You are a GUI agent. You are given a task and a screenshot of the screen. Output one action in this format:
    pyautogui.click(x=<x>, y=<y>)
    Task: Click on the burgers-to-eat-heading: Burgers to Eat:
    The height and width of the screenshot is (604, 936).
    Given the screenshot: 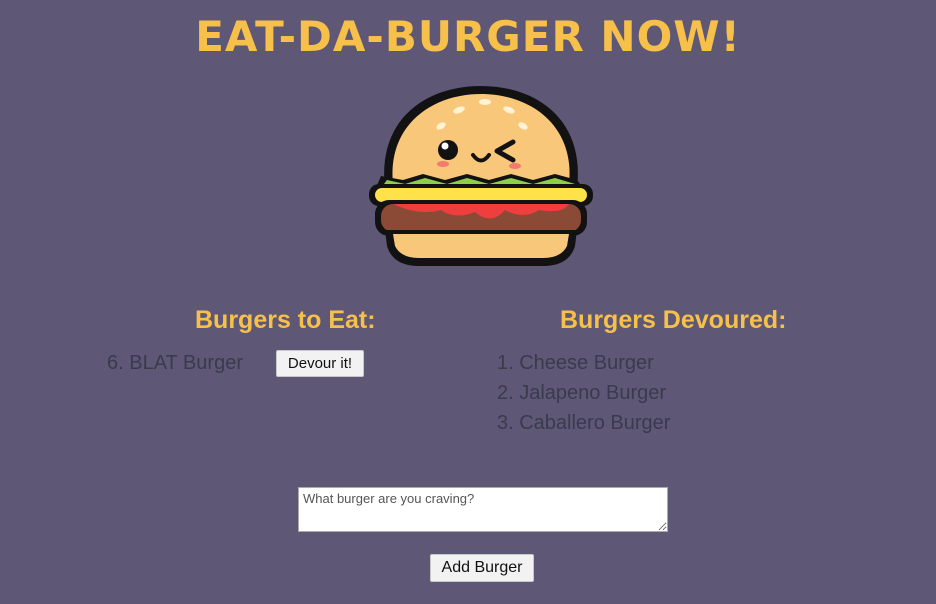 What is the action you would take?
    pyautogui.click(x=285, y=320)
    